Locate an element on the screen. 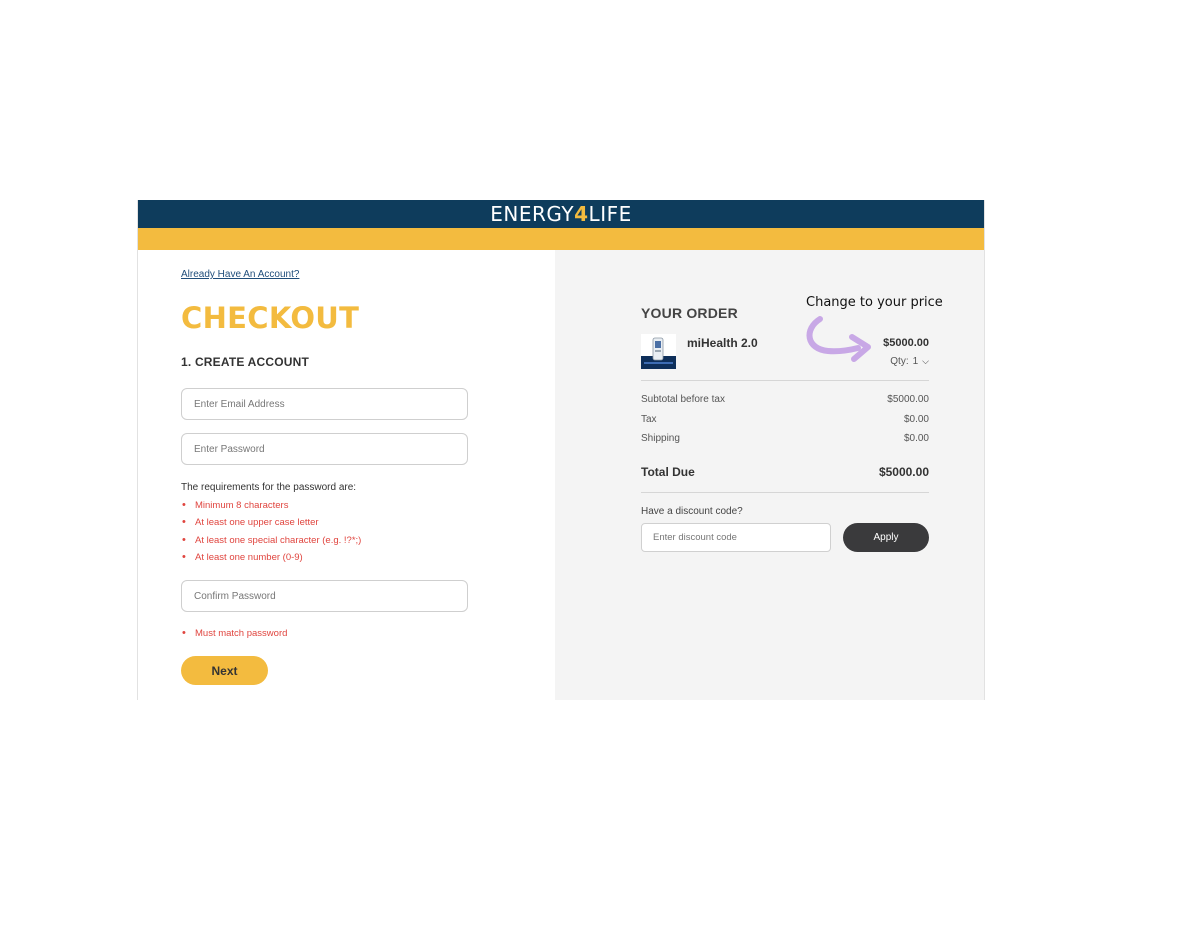 This screenshot has height=927, width=1200. product-name: miHealth 2.0 is located at coordinates (722, 343).